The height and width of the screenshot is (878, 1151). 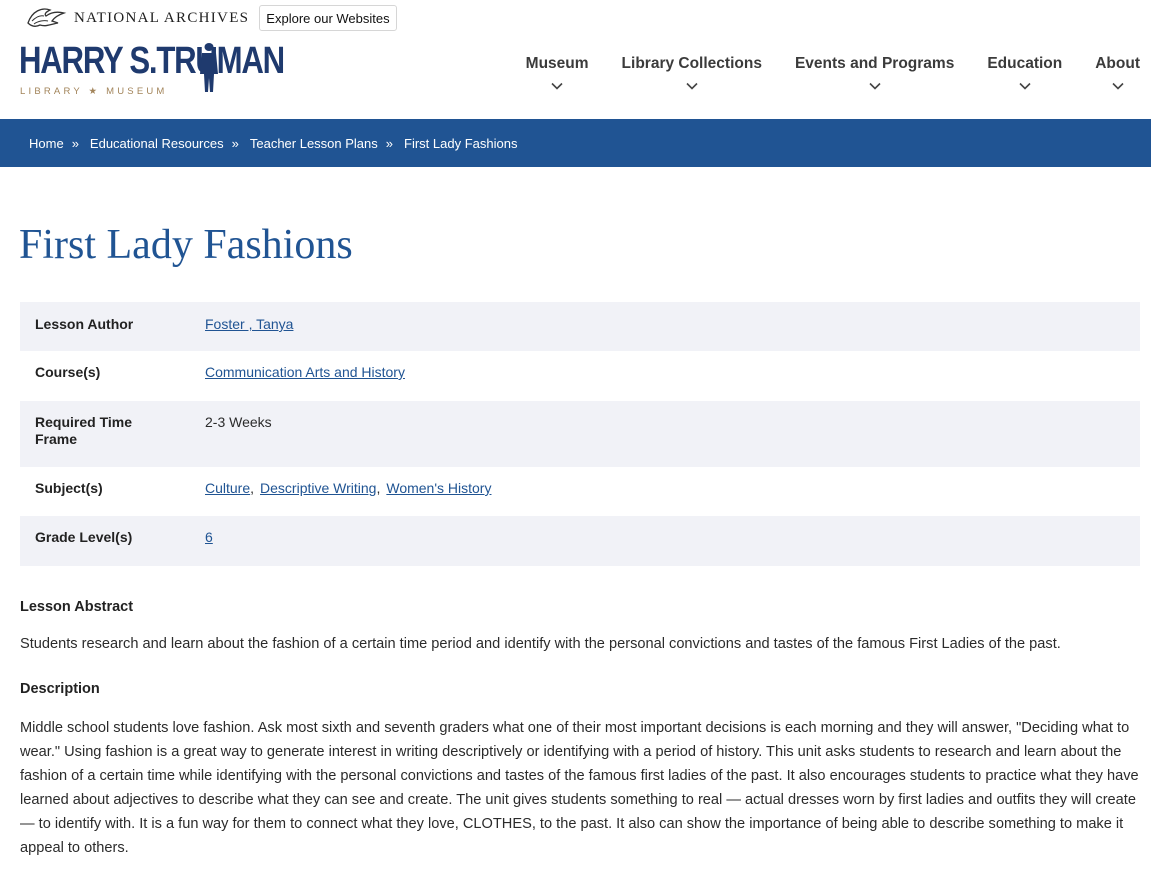 I want to click on breadcrumb-current-page: First Lady Fashions, so click(x=461, y=143).